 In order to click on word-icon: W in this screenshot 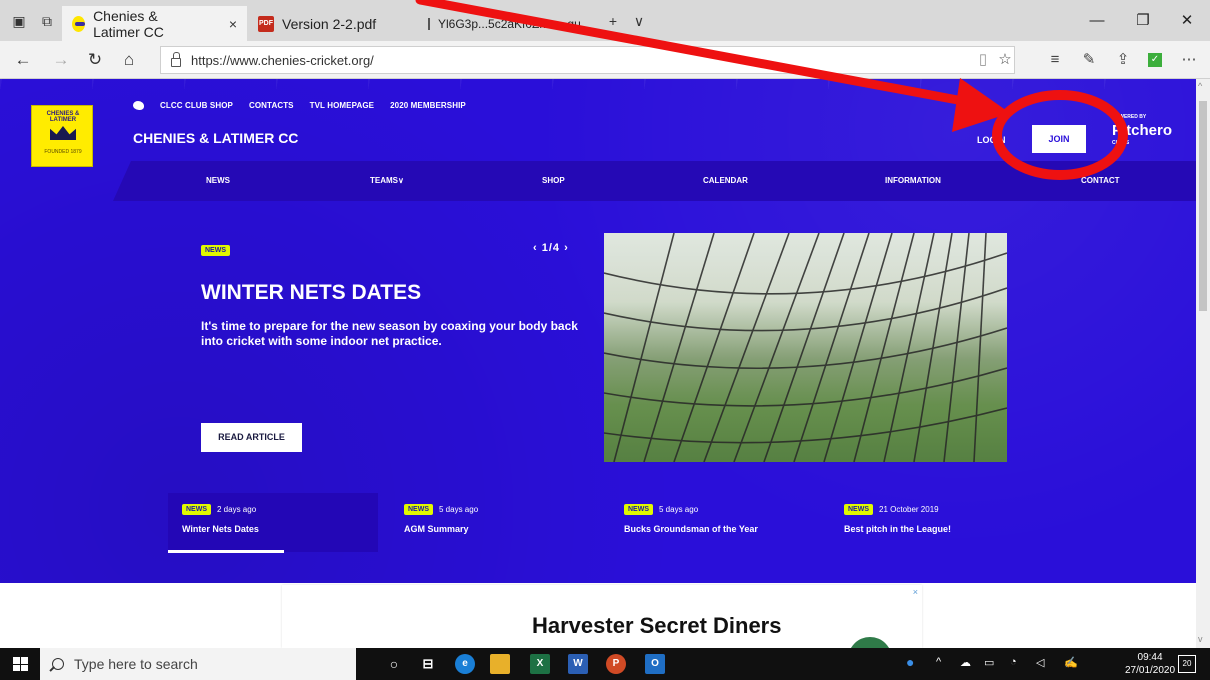, I will do `click(578, 664)`.